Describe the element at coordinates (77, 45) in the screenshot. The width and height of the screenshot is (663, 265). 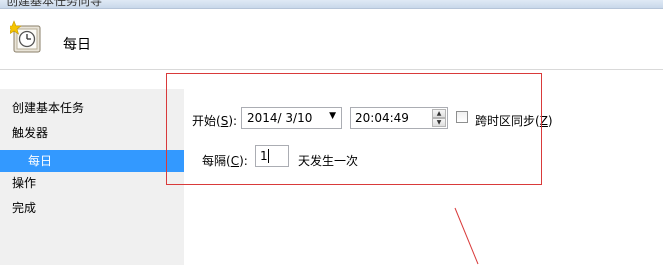
I see `page-title: 每日` at that location.